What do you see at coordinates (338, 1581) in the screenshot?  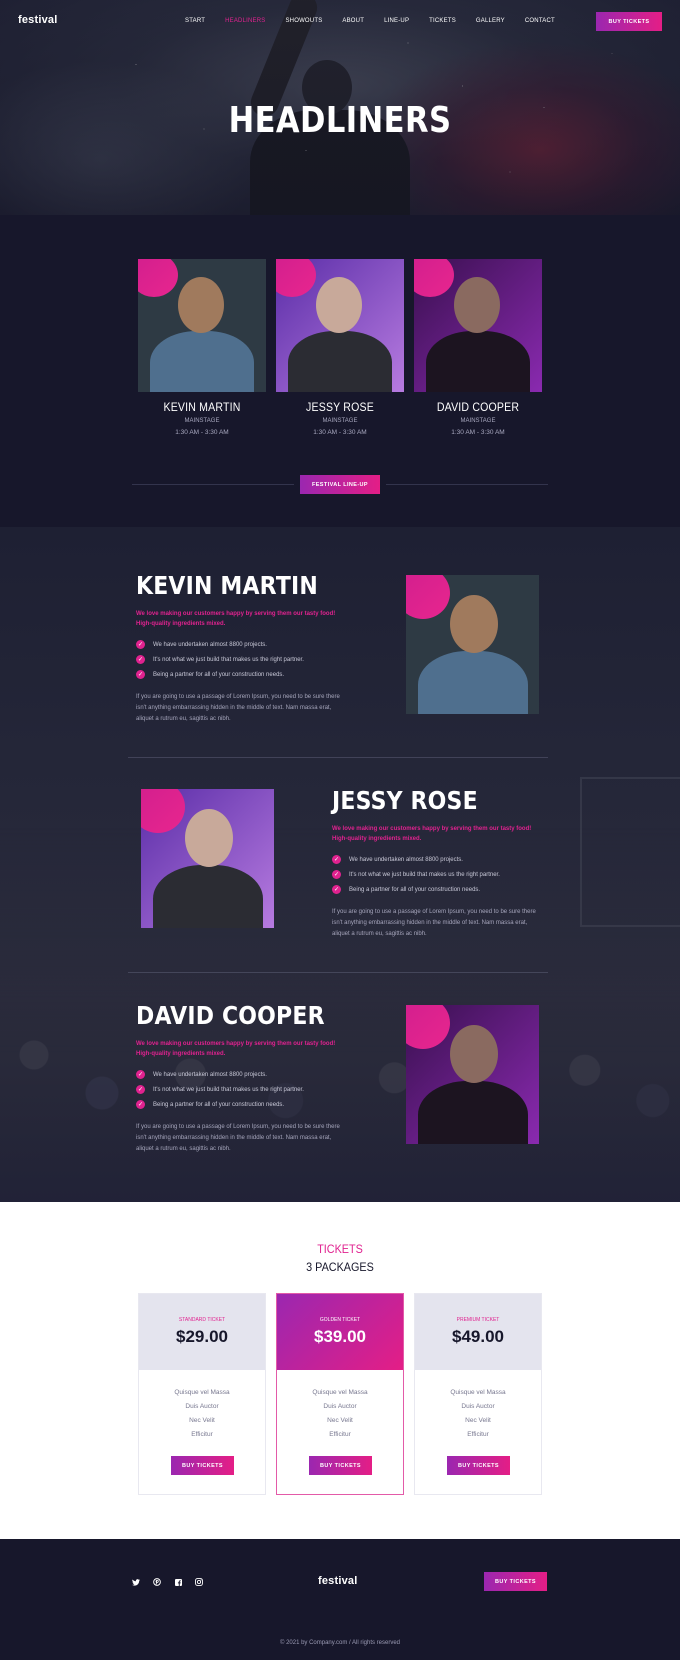 I see `footer-logo: festival` at bounding box center [338, 1581].